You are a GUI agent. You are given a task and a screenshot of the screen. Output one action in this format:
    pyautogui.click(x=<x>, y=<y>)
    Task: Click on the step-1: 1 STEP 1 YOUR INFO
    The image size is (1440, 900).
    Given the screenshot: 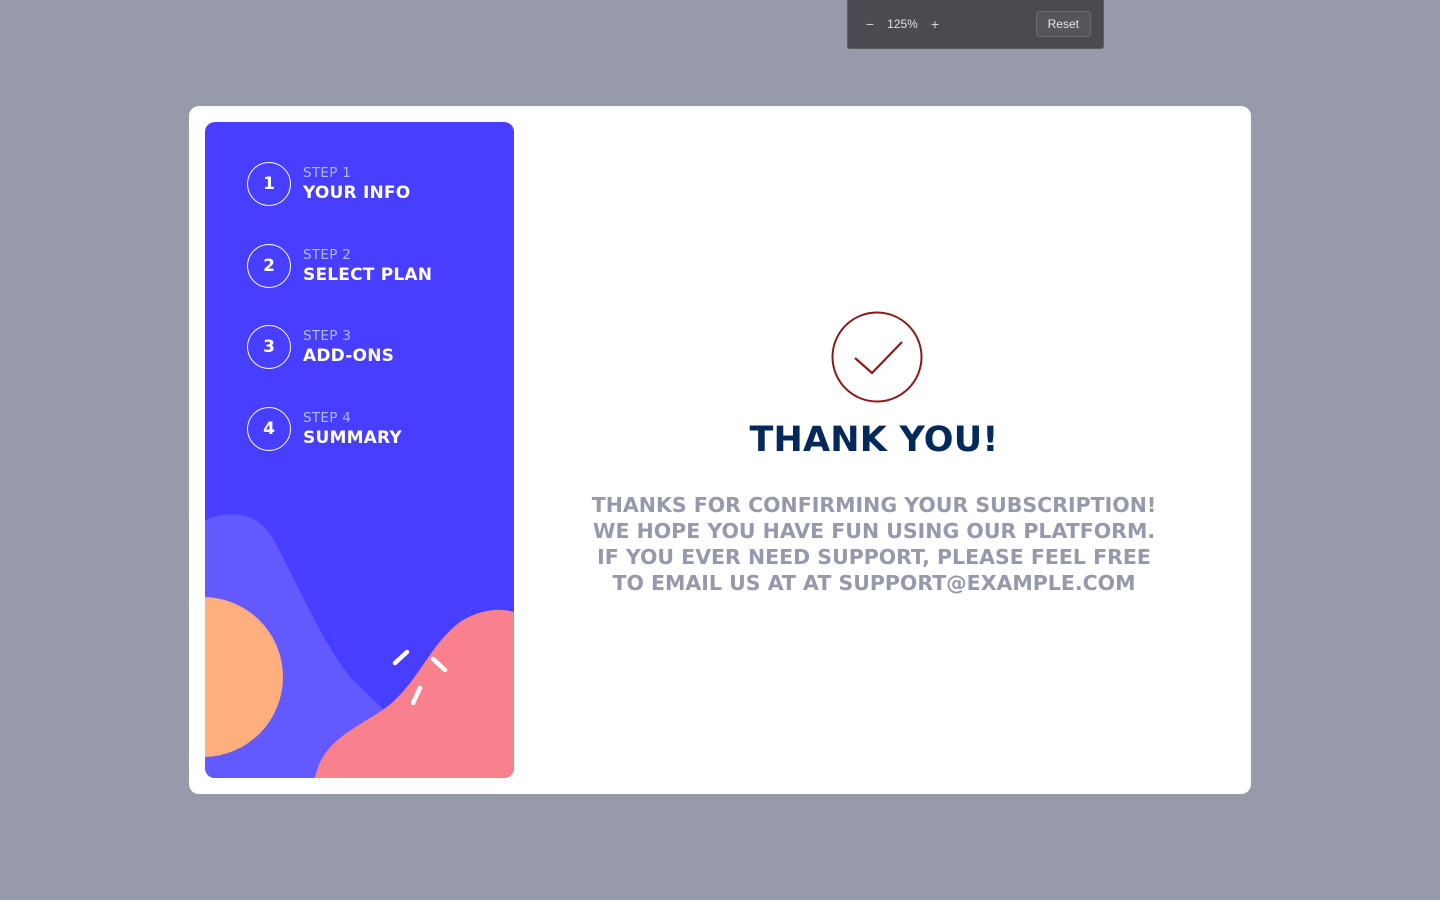 What is the action you would take?
    pyautogui.click(x=339, y=184)
    